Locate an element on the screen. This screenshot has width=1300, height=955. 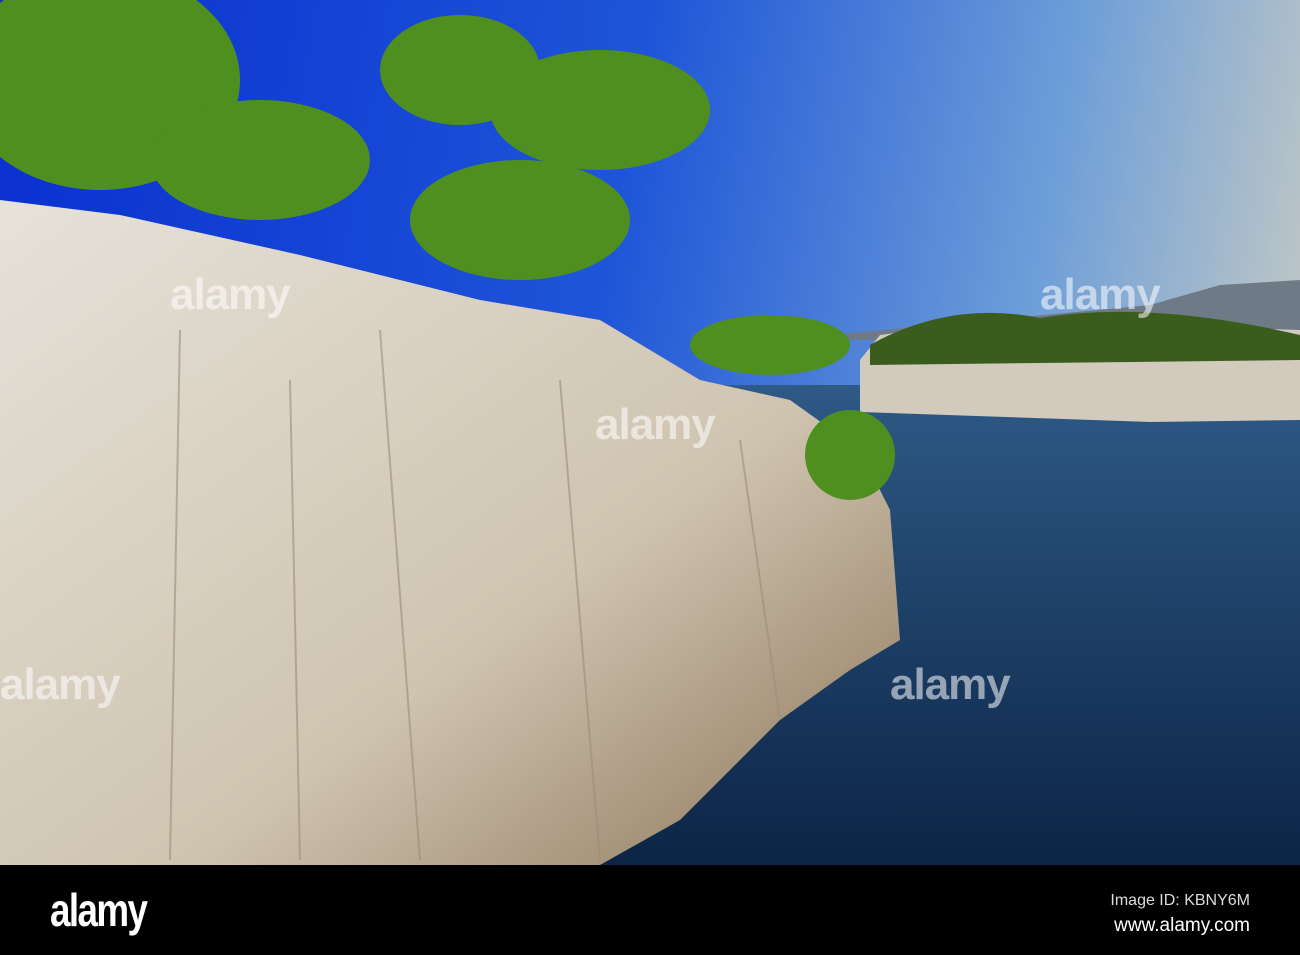
alamy-logo: alamy is located at coordinates (99, 910).